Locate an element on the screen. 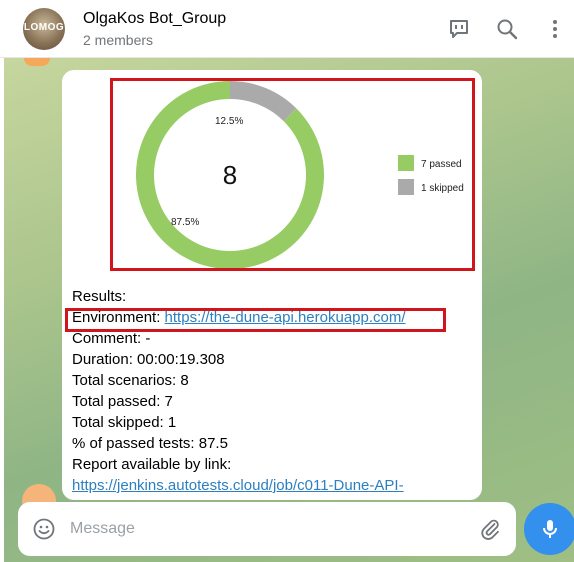 Image resolution: width=574 pixels, height=562 pixels. total-scenarios-line: Total scenarios: 8 is located at coordinates (130, 380).